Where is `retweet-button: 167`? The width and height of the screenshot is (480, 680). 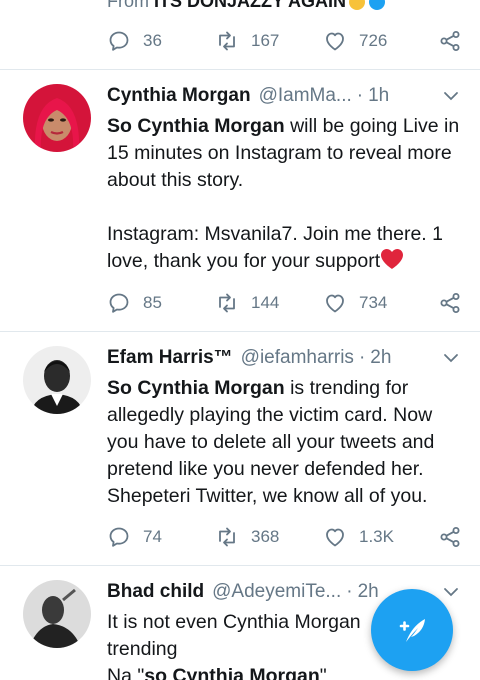
retweet-button: 167 is located at coordinates (247, 41).